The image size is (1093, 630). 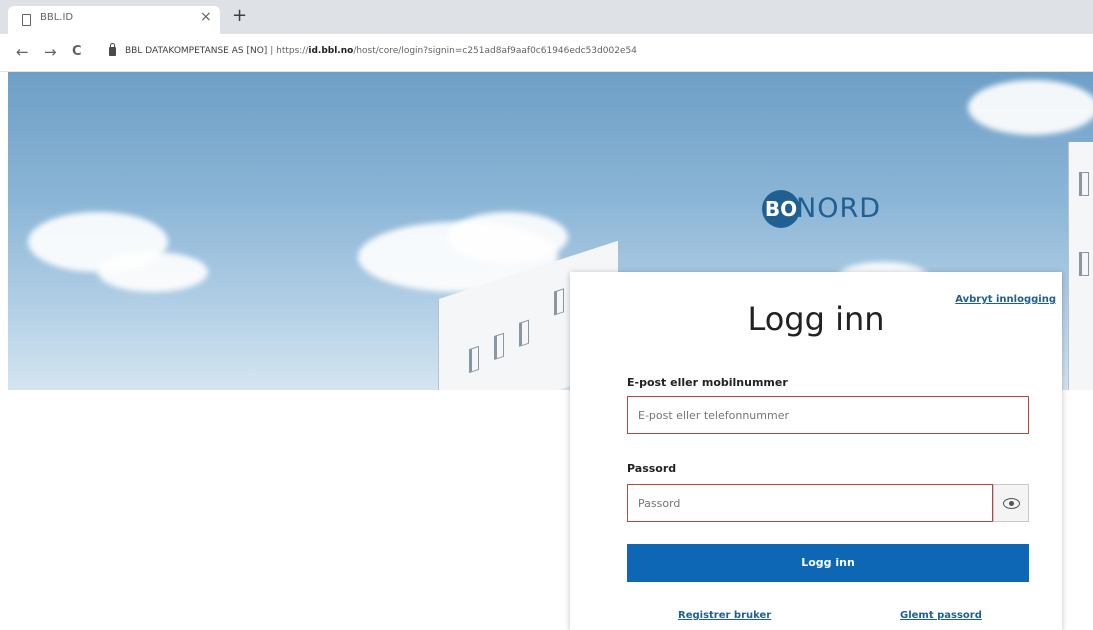 I want to click on show-password-button, so click(x=1011, y=503).